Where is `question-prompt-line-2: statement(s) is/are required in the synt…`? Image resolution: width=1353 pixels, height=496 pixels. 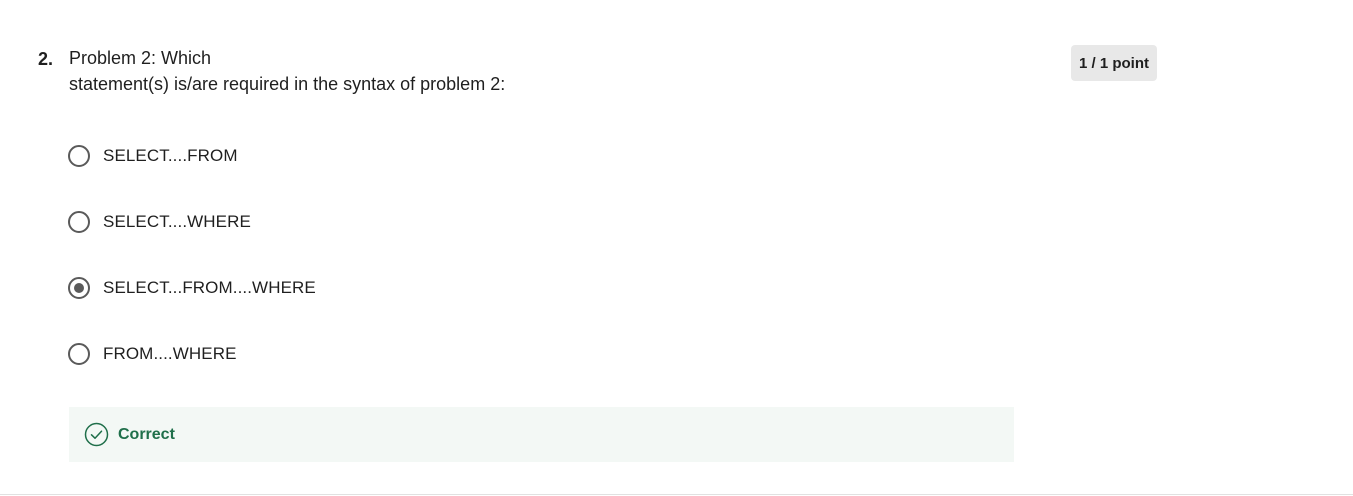
question-prompt-line-2: statement(s) is/are required in the synt… is located at coordinates (287, 84).